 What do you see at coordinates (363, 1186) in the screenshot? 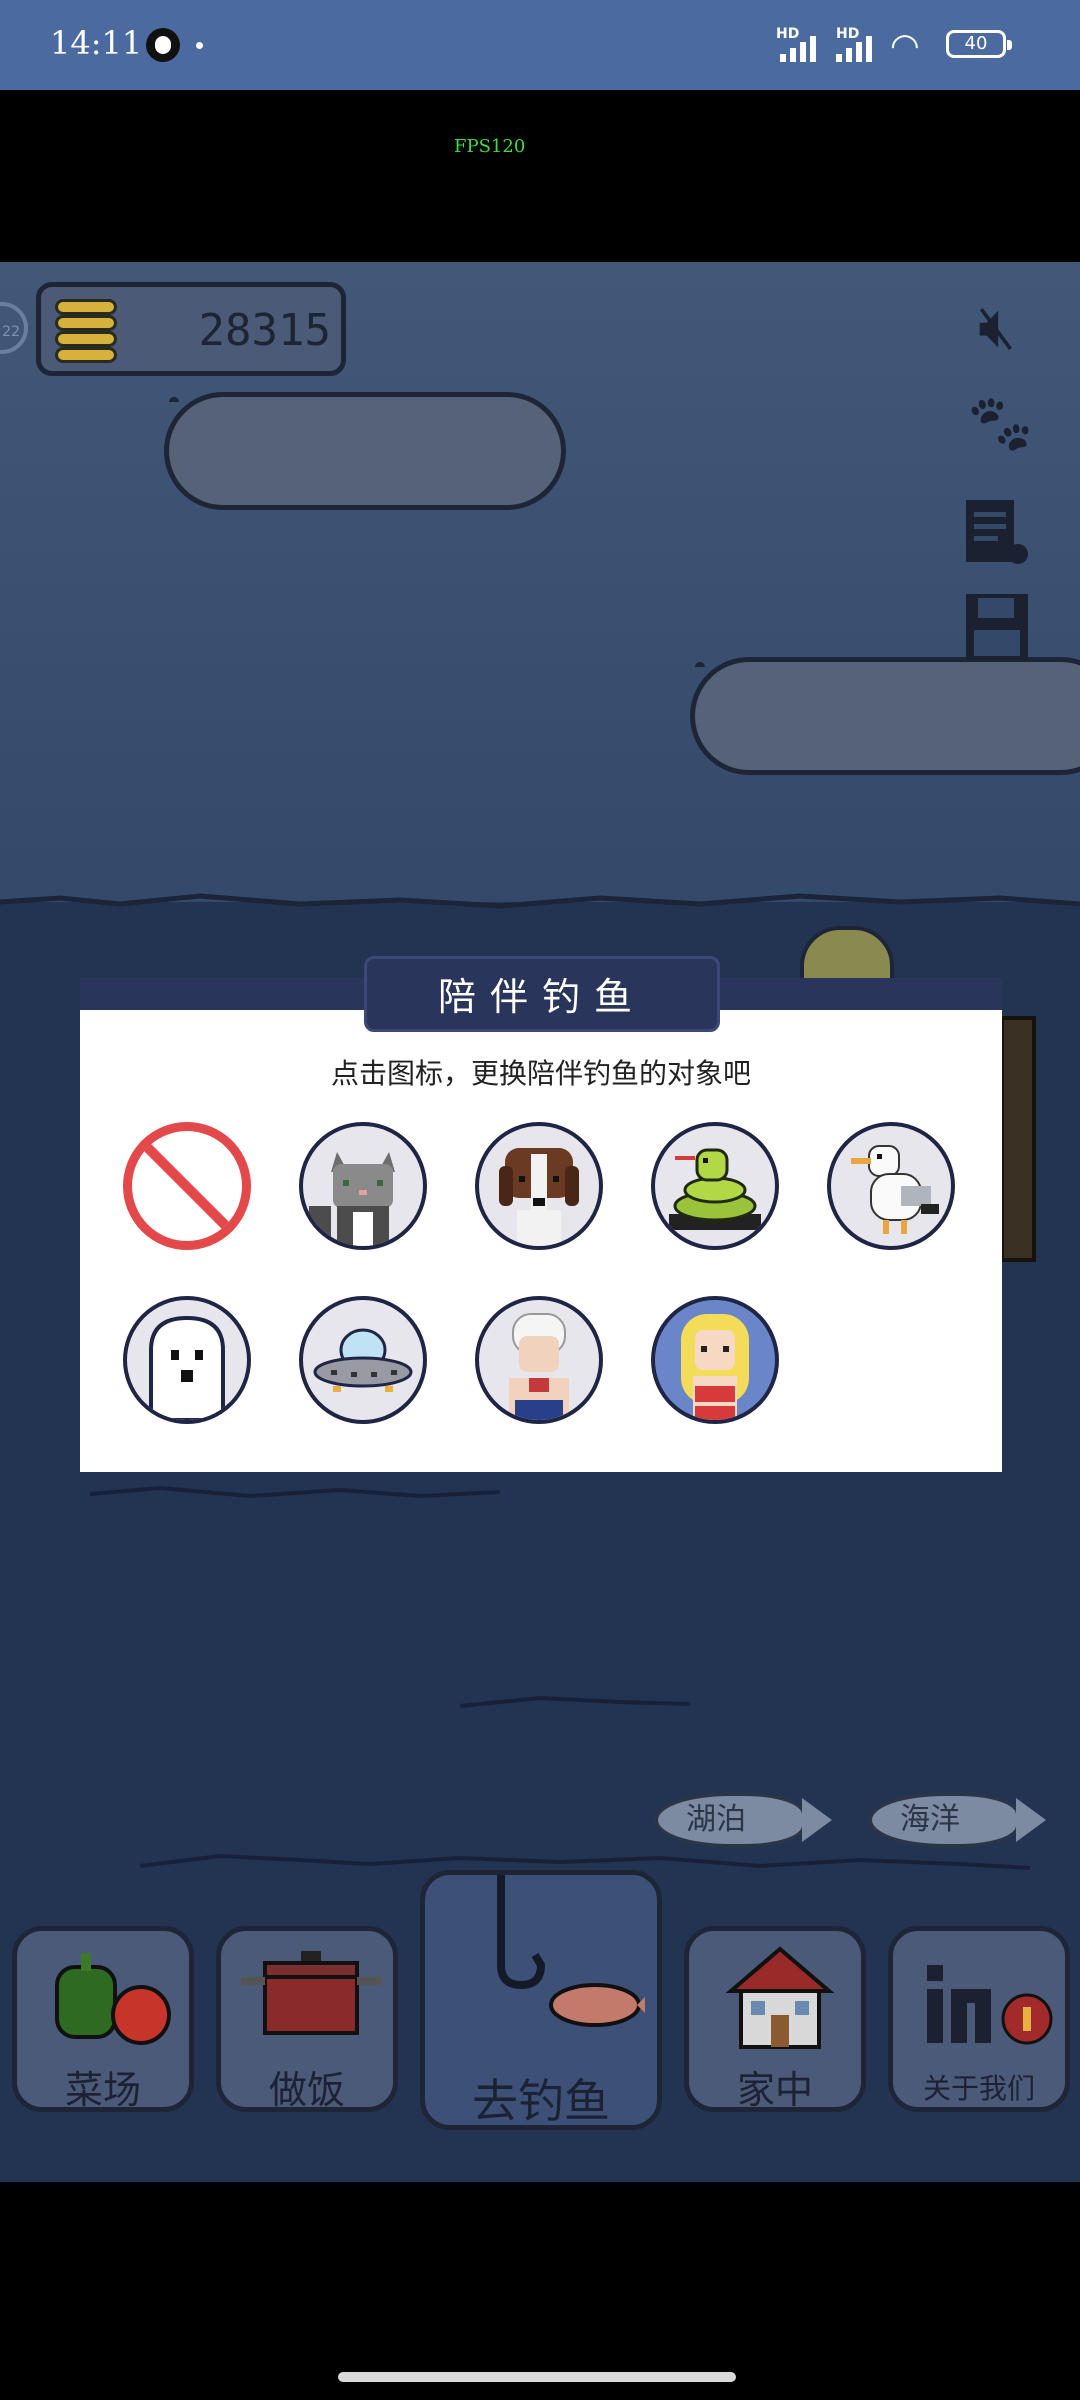
I see `cat-icon` at bounding box center [363, 1186].